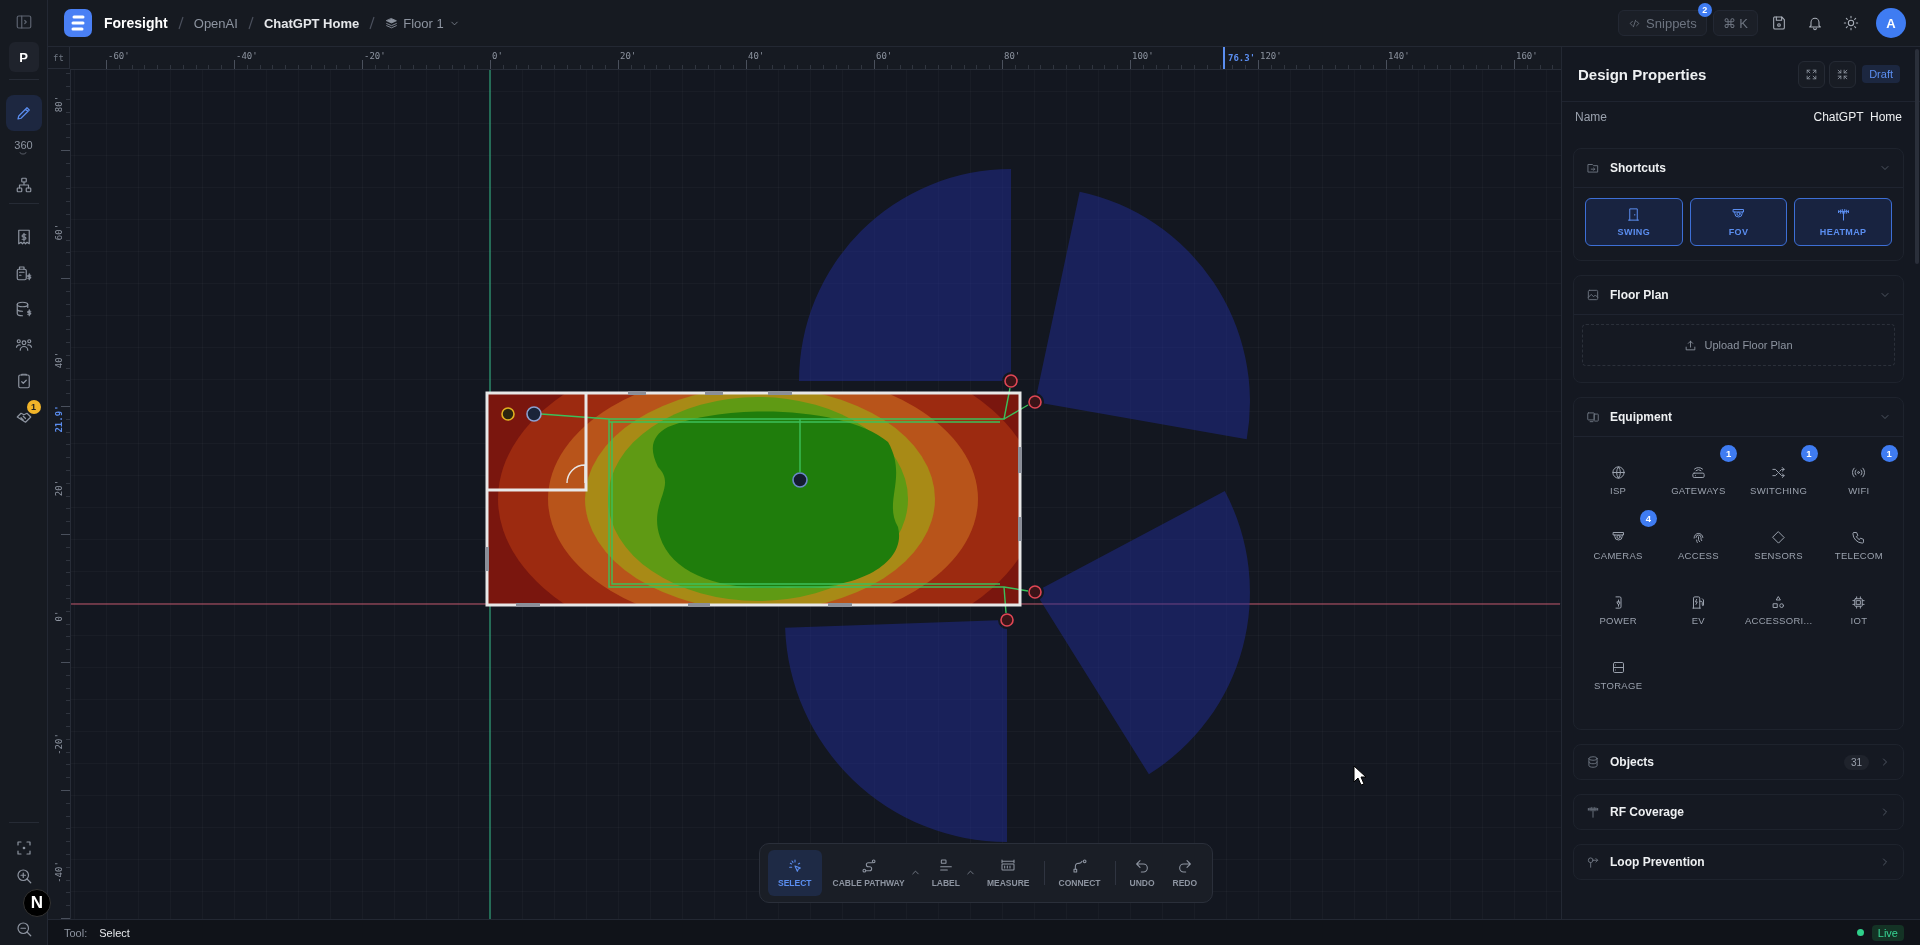 The height and width of the screenshot is (945, 1920). What do you see at coordinates (795, 873) in the screenshot?
I see `tool-button: SELECT` at bounding box center [795, 873].